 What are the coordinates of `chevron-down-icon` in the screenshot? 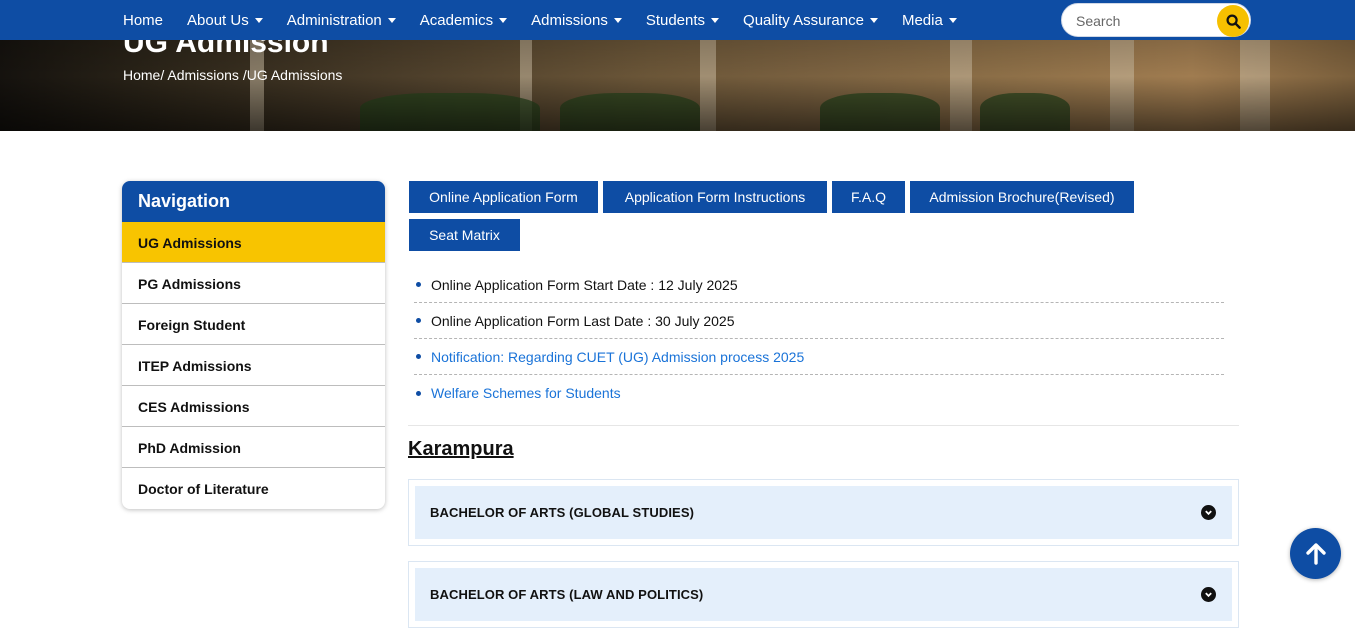 It's located at (1208, 512).